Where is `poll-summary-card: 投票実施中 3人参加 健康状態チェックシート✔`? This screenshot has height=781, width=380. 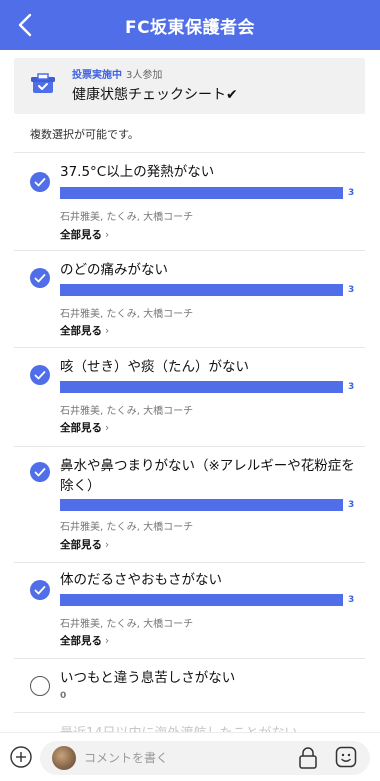
poll-summary-card: 投票実施中 3人参加 健康状態チェックシート✔ is located at coordinates (189, 86).